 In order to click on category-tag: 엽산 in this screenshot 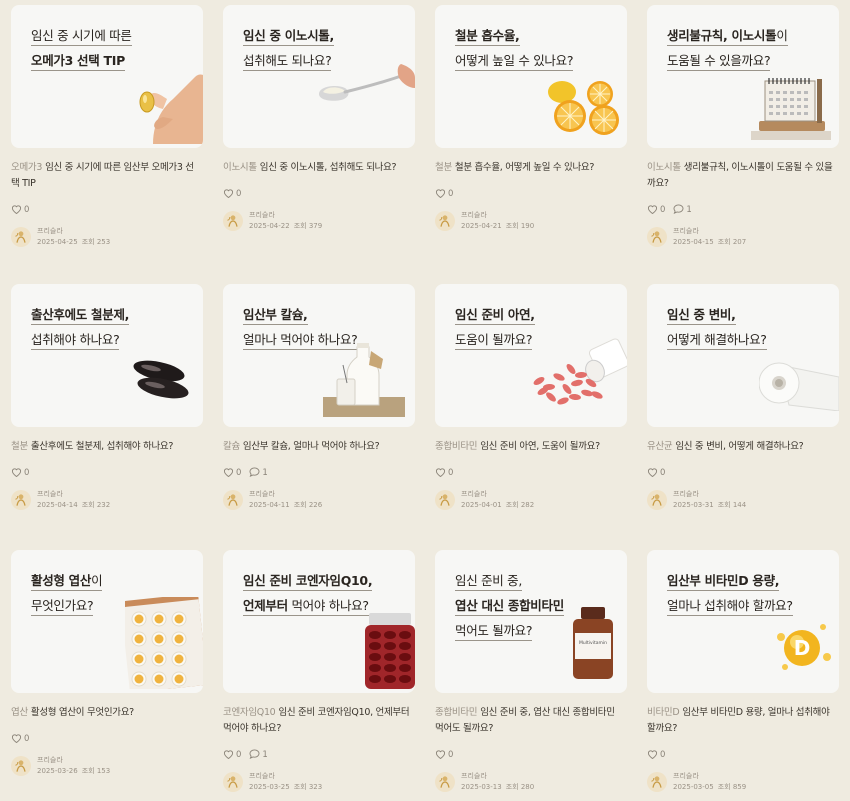, I will do `click(19, 712)`.